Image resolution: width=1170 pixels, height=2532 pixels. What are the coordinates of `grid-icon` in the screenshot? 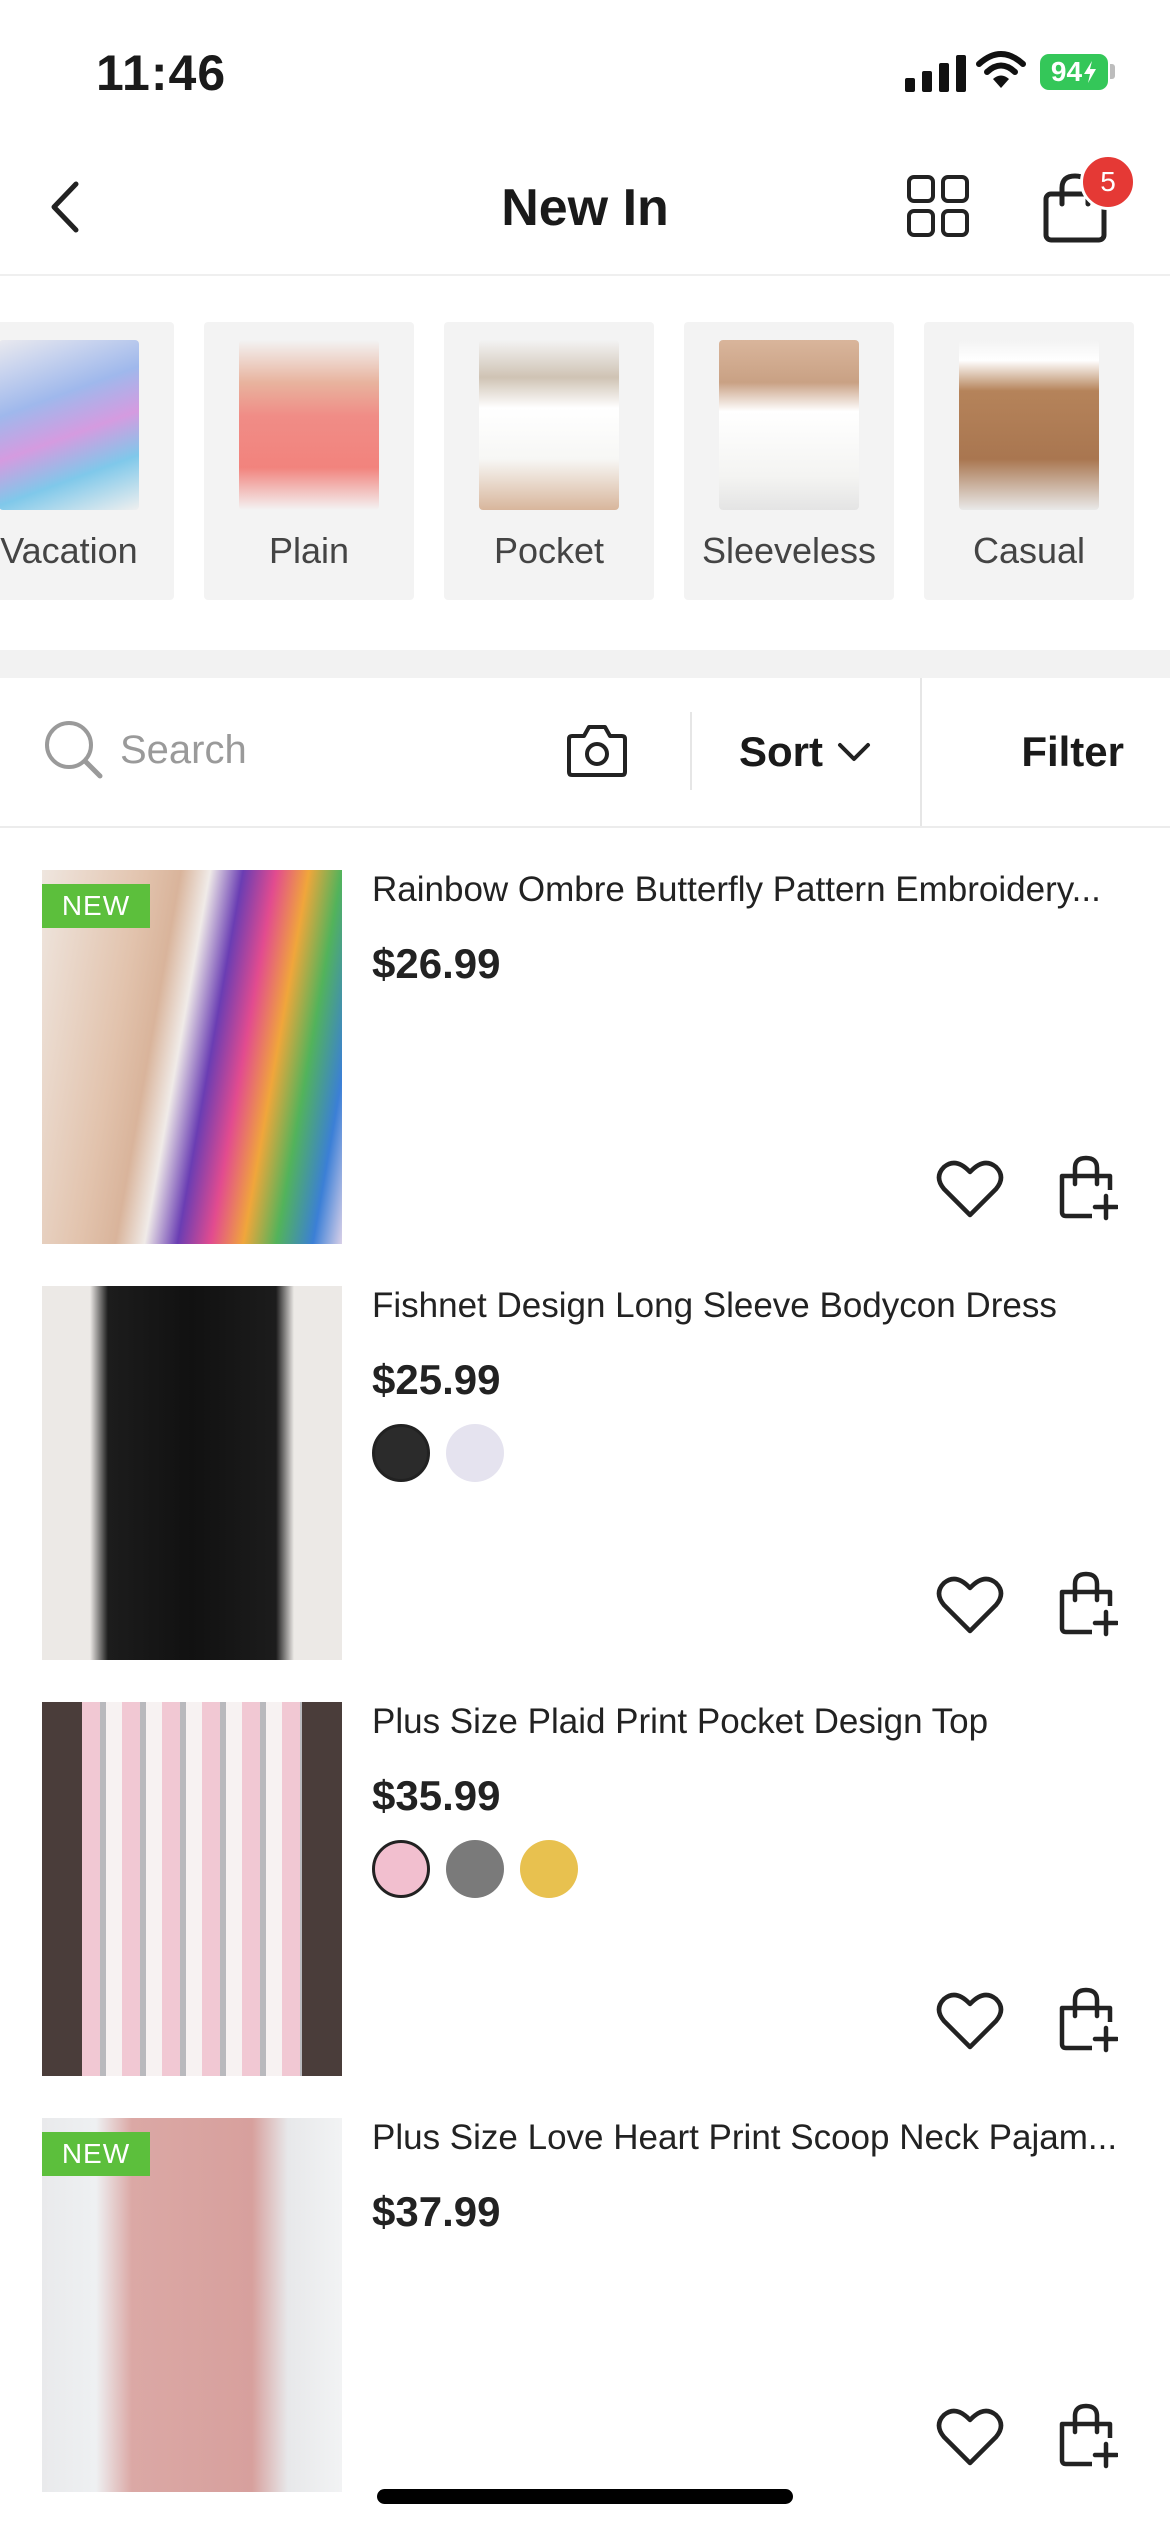 It's located at (938, 206).